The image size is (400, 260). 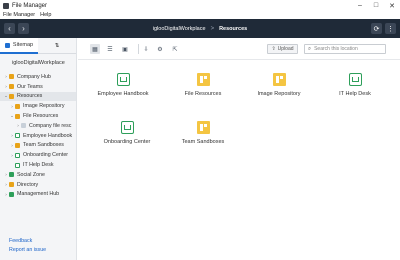 I want to click on menu-help: Help, so click(x=45, y=15).